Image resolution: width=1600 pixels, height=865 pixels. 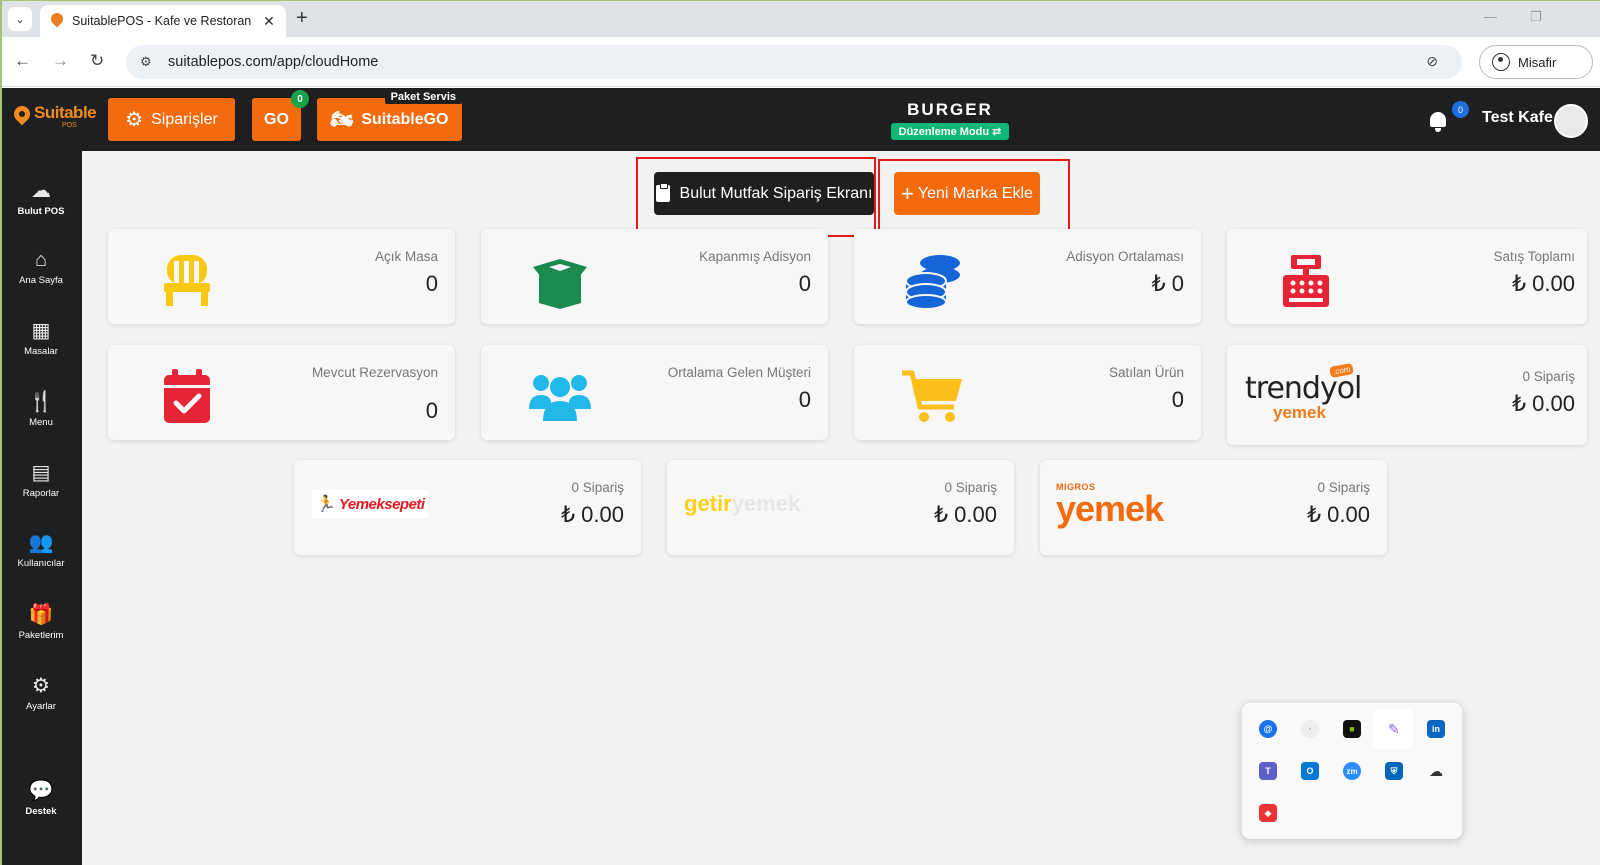 I want to click on trendyol-logo-main: trendyol, so click(x=1303, y=388).